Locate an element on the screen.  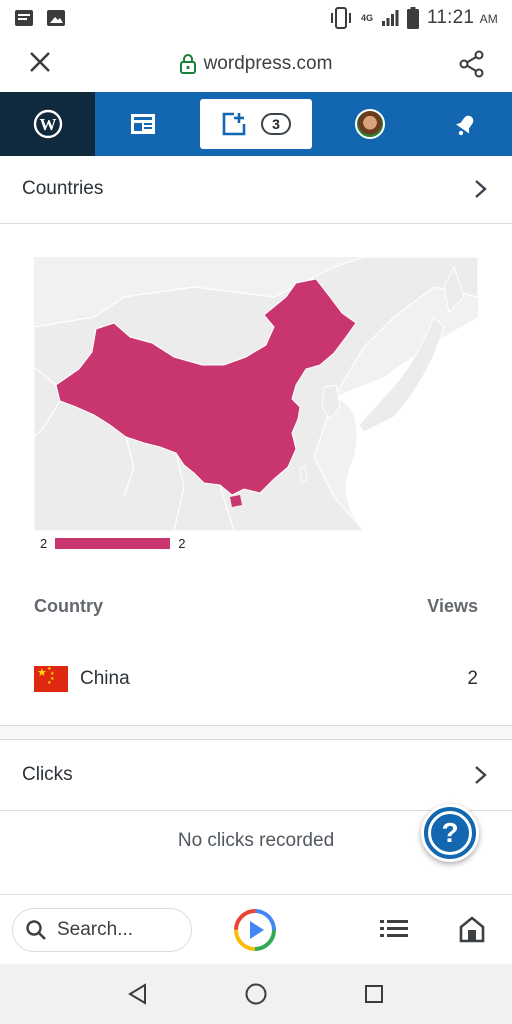
back-icon is located at coordinates (138, 994).